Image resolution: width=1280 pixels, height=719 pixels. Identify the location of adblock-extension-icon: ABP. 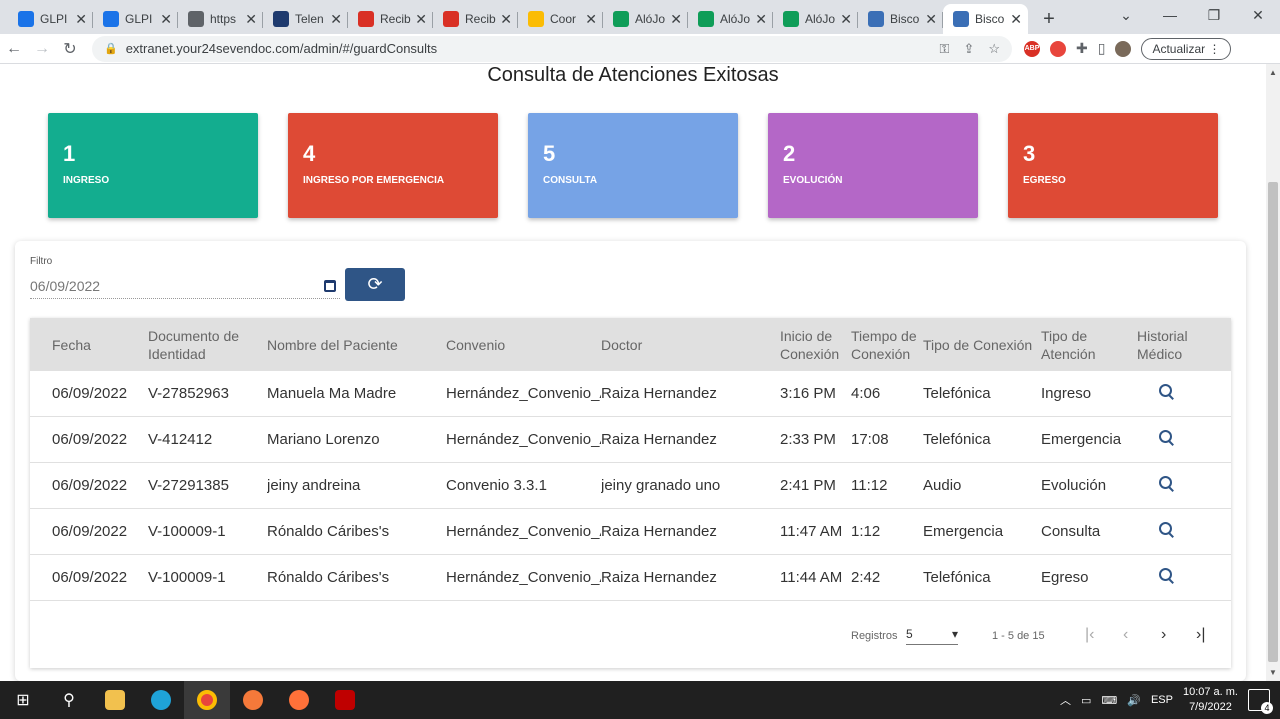
(1032, 48).